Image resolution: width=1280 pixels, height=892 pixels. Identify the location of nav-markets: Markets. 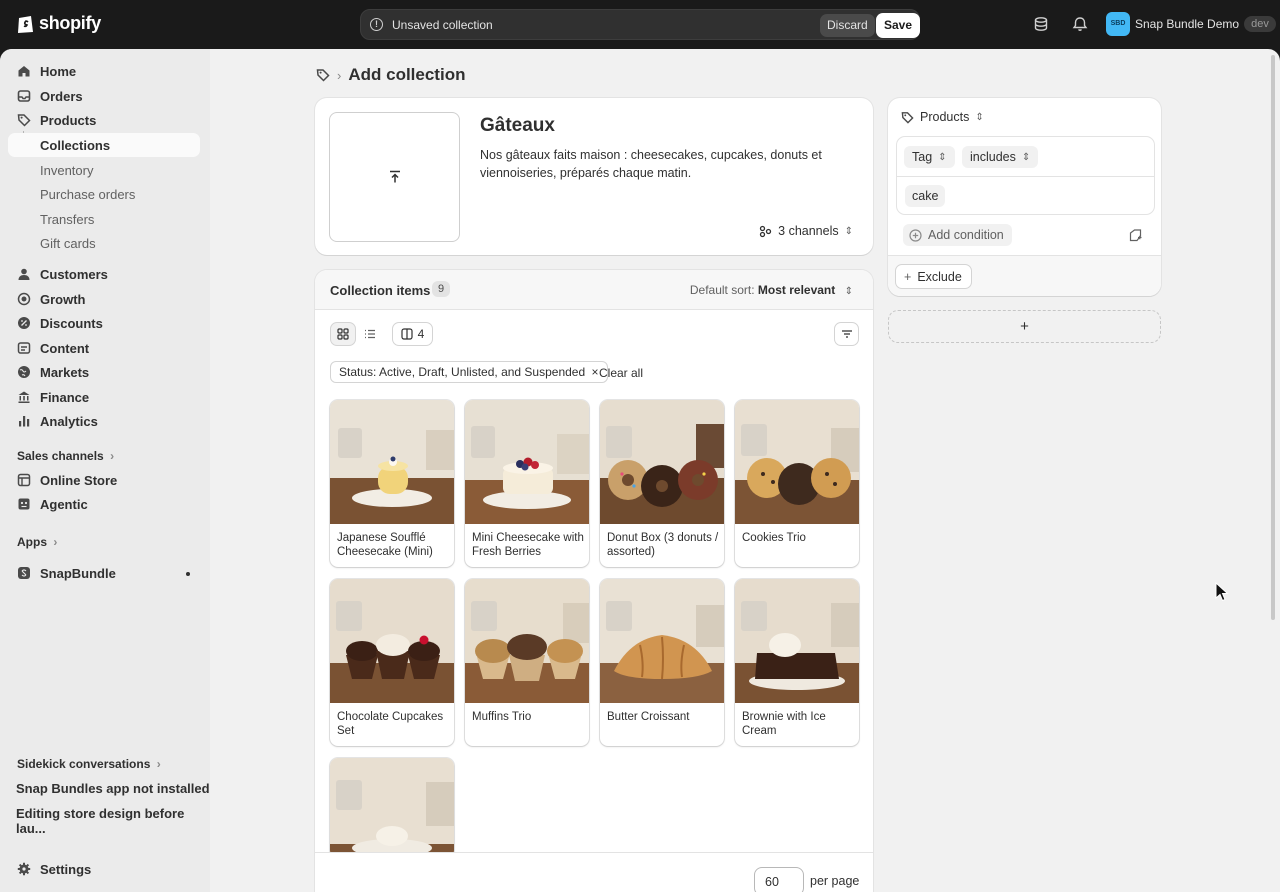
(104, 372).